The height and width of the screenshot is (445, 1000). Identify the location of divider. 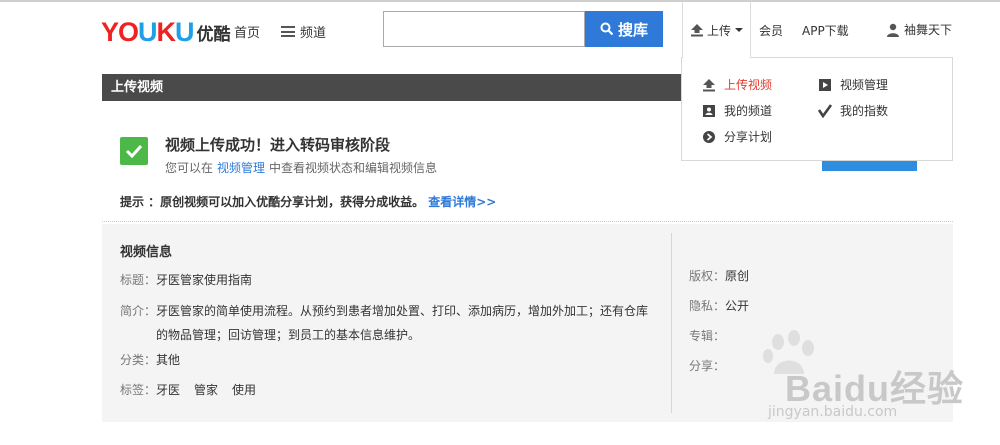
(527, 221).